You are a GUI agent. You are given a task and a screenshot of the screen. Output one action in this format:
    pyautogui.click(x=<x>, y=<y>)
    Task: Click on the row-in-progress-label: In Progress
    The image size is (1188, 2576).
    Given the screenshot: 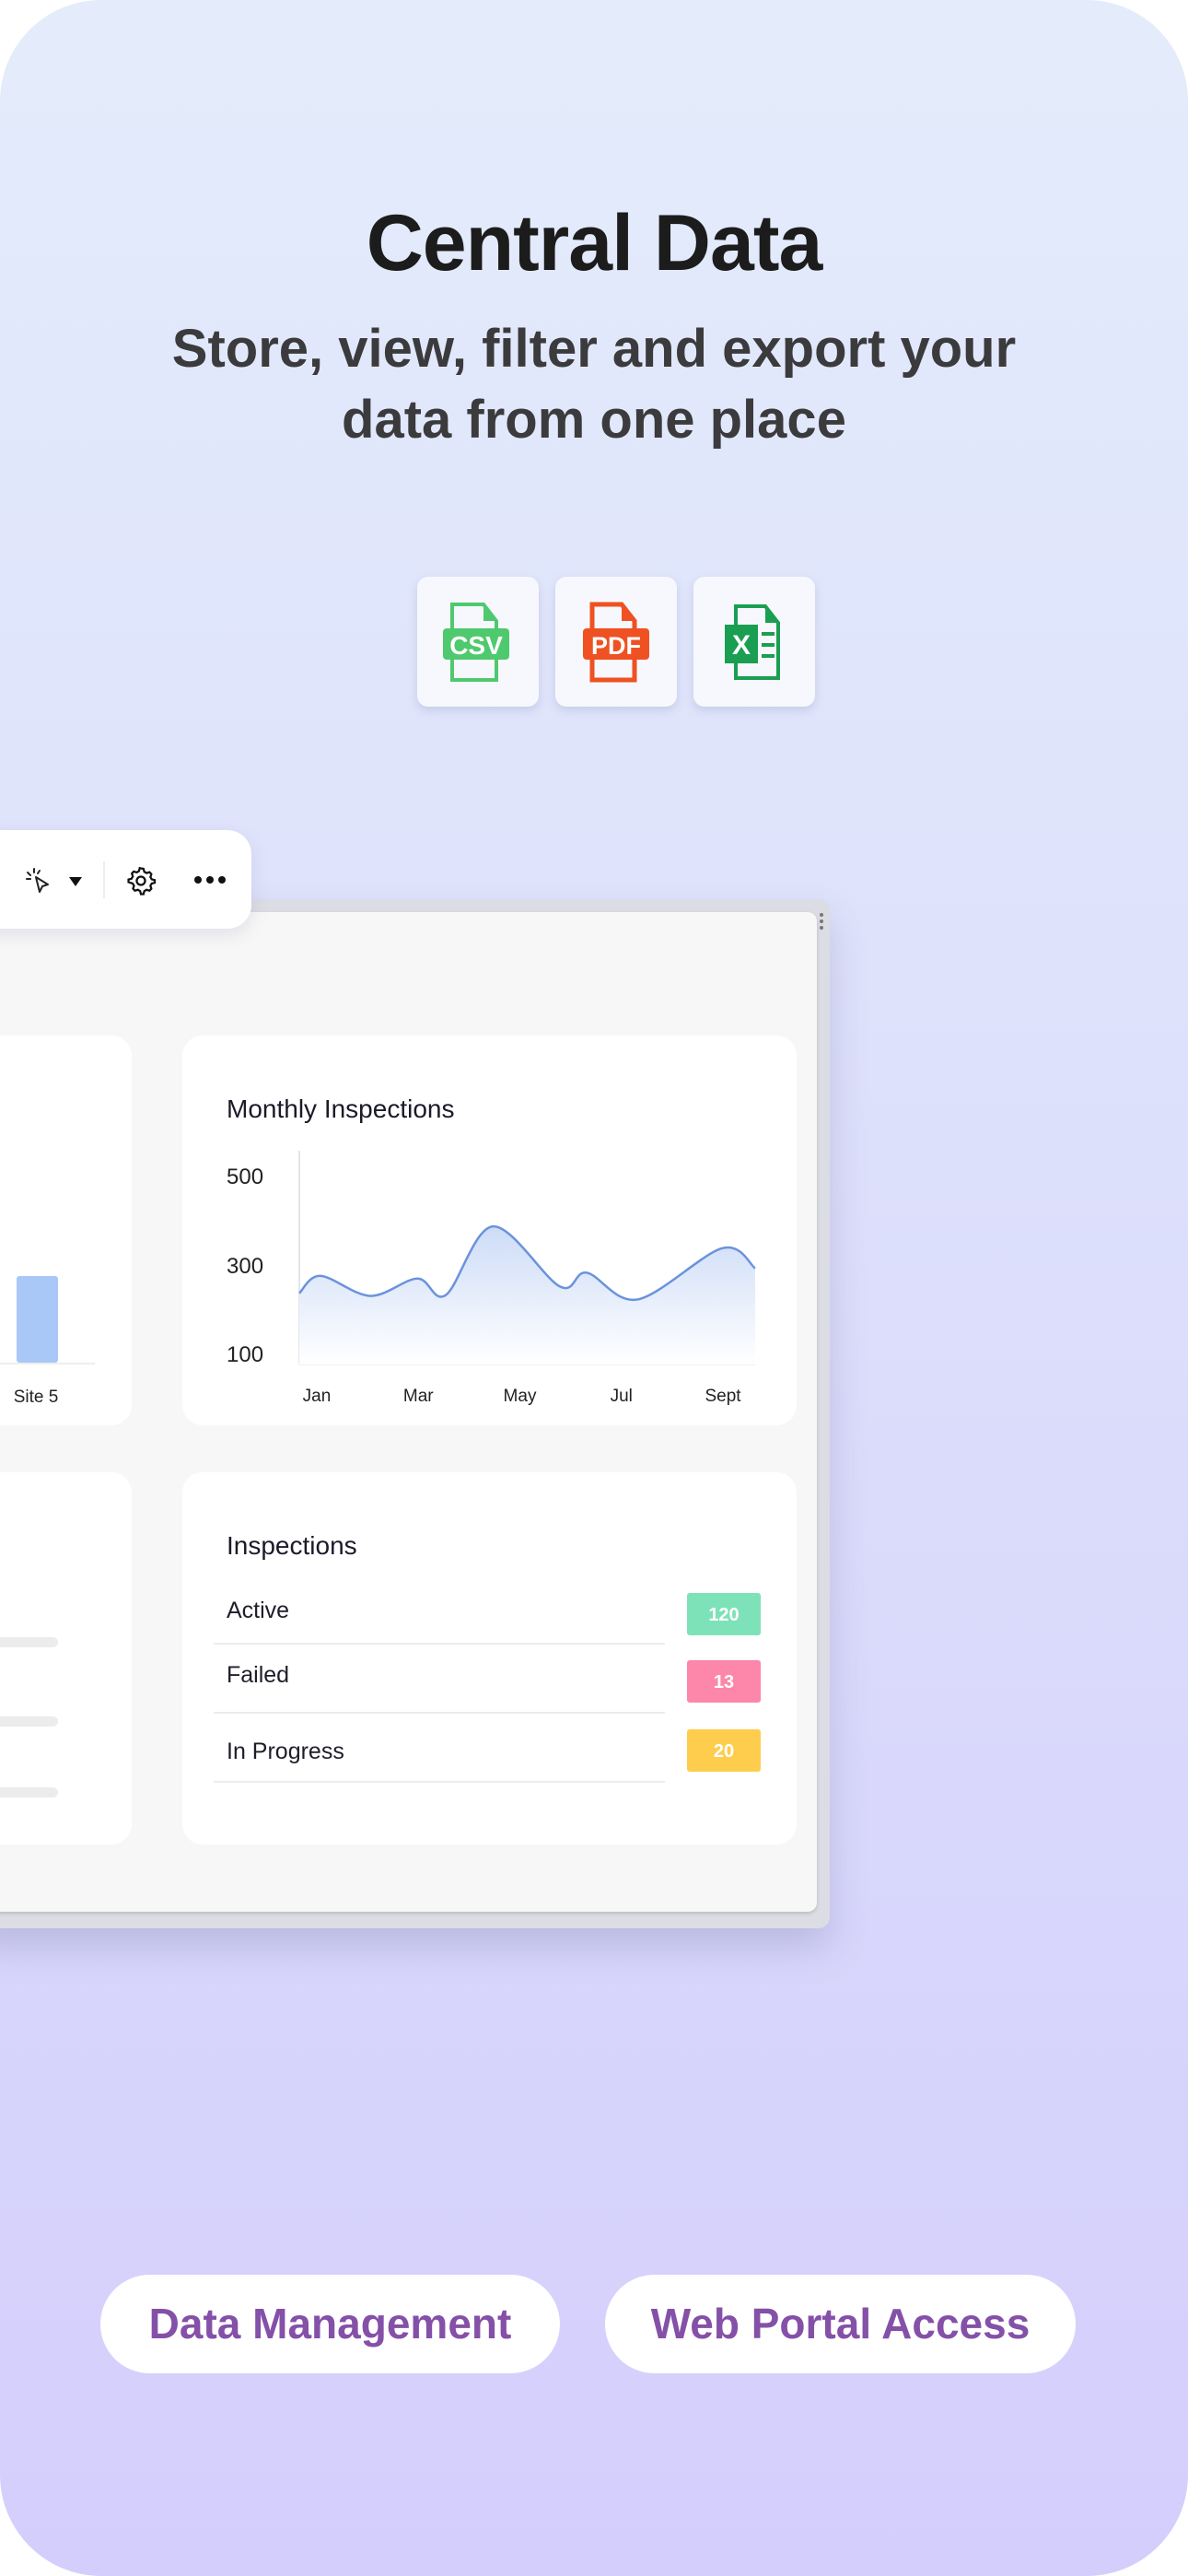 What is the action you would take?
    pyautogui.click(x=285, y=1752)
    